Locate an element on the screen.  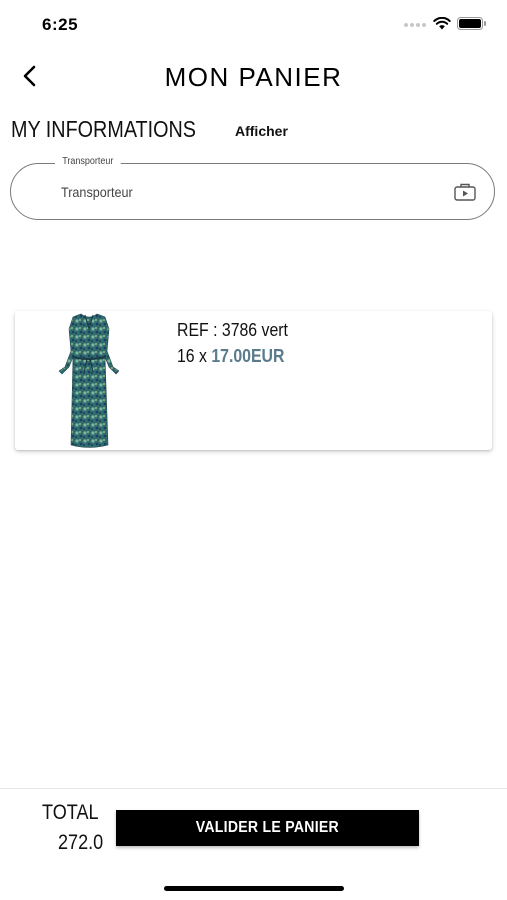
cellular-signal-icon is located at coordinates (415, 24).